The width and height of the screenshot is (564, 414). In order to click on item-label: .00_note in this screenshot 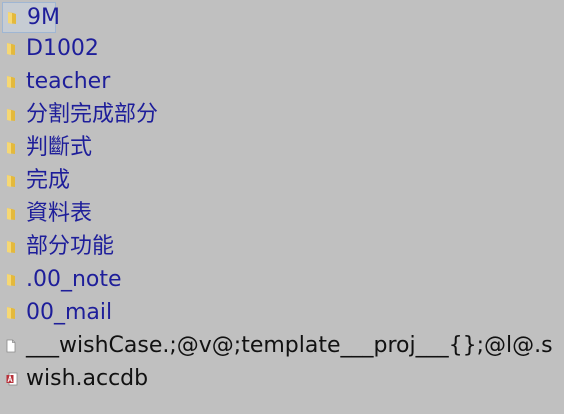, I will do `click(74, 279)`.